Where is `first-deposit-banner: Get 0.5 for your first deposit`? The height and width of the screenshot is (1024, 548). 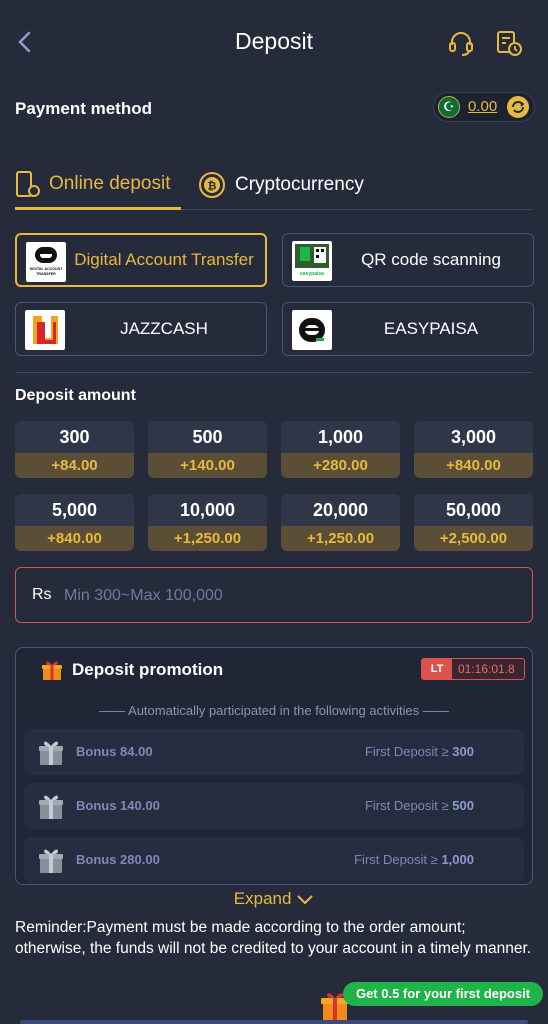
first-deposit-banner: Get 0.5 for your first deposit is located at coordinates (443, 994).